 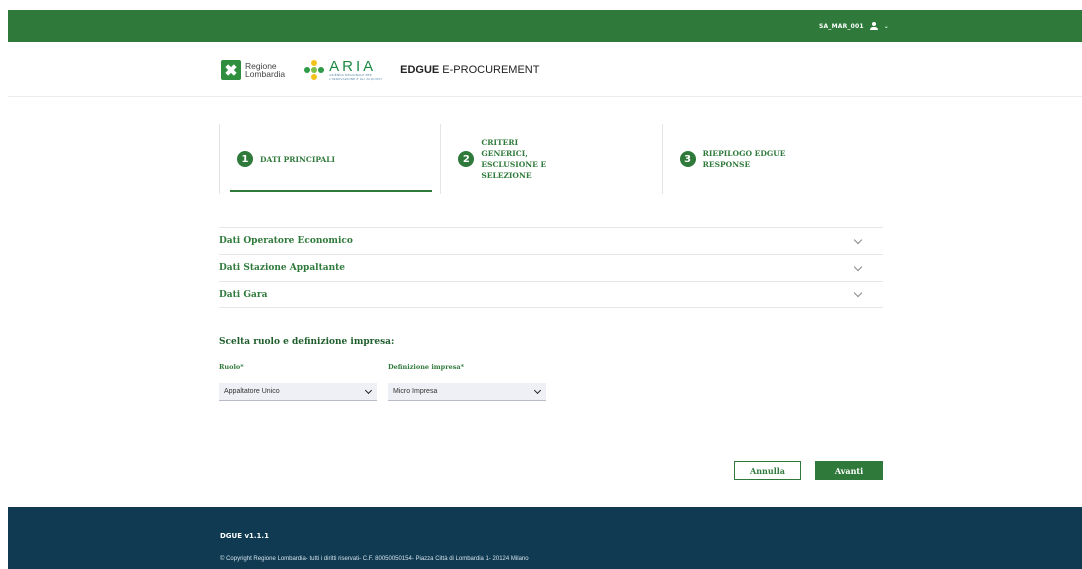 What do you see at coordinates (744, 159) in the screenshot?
I see `step-label: RIEPILOGO EDGUE RESPONSE` at bounding box center [744, 159].